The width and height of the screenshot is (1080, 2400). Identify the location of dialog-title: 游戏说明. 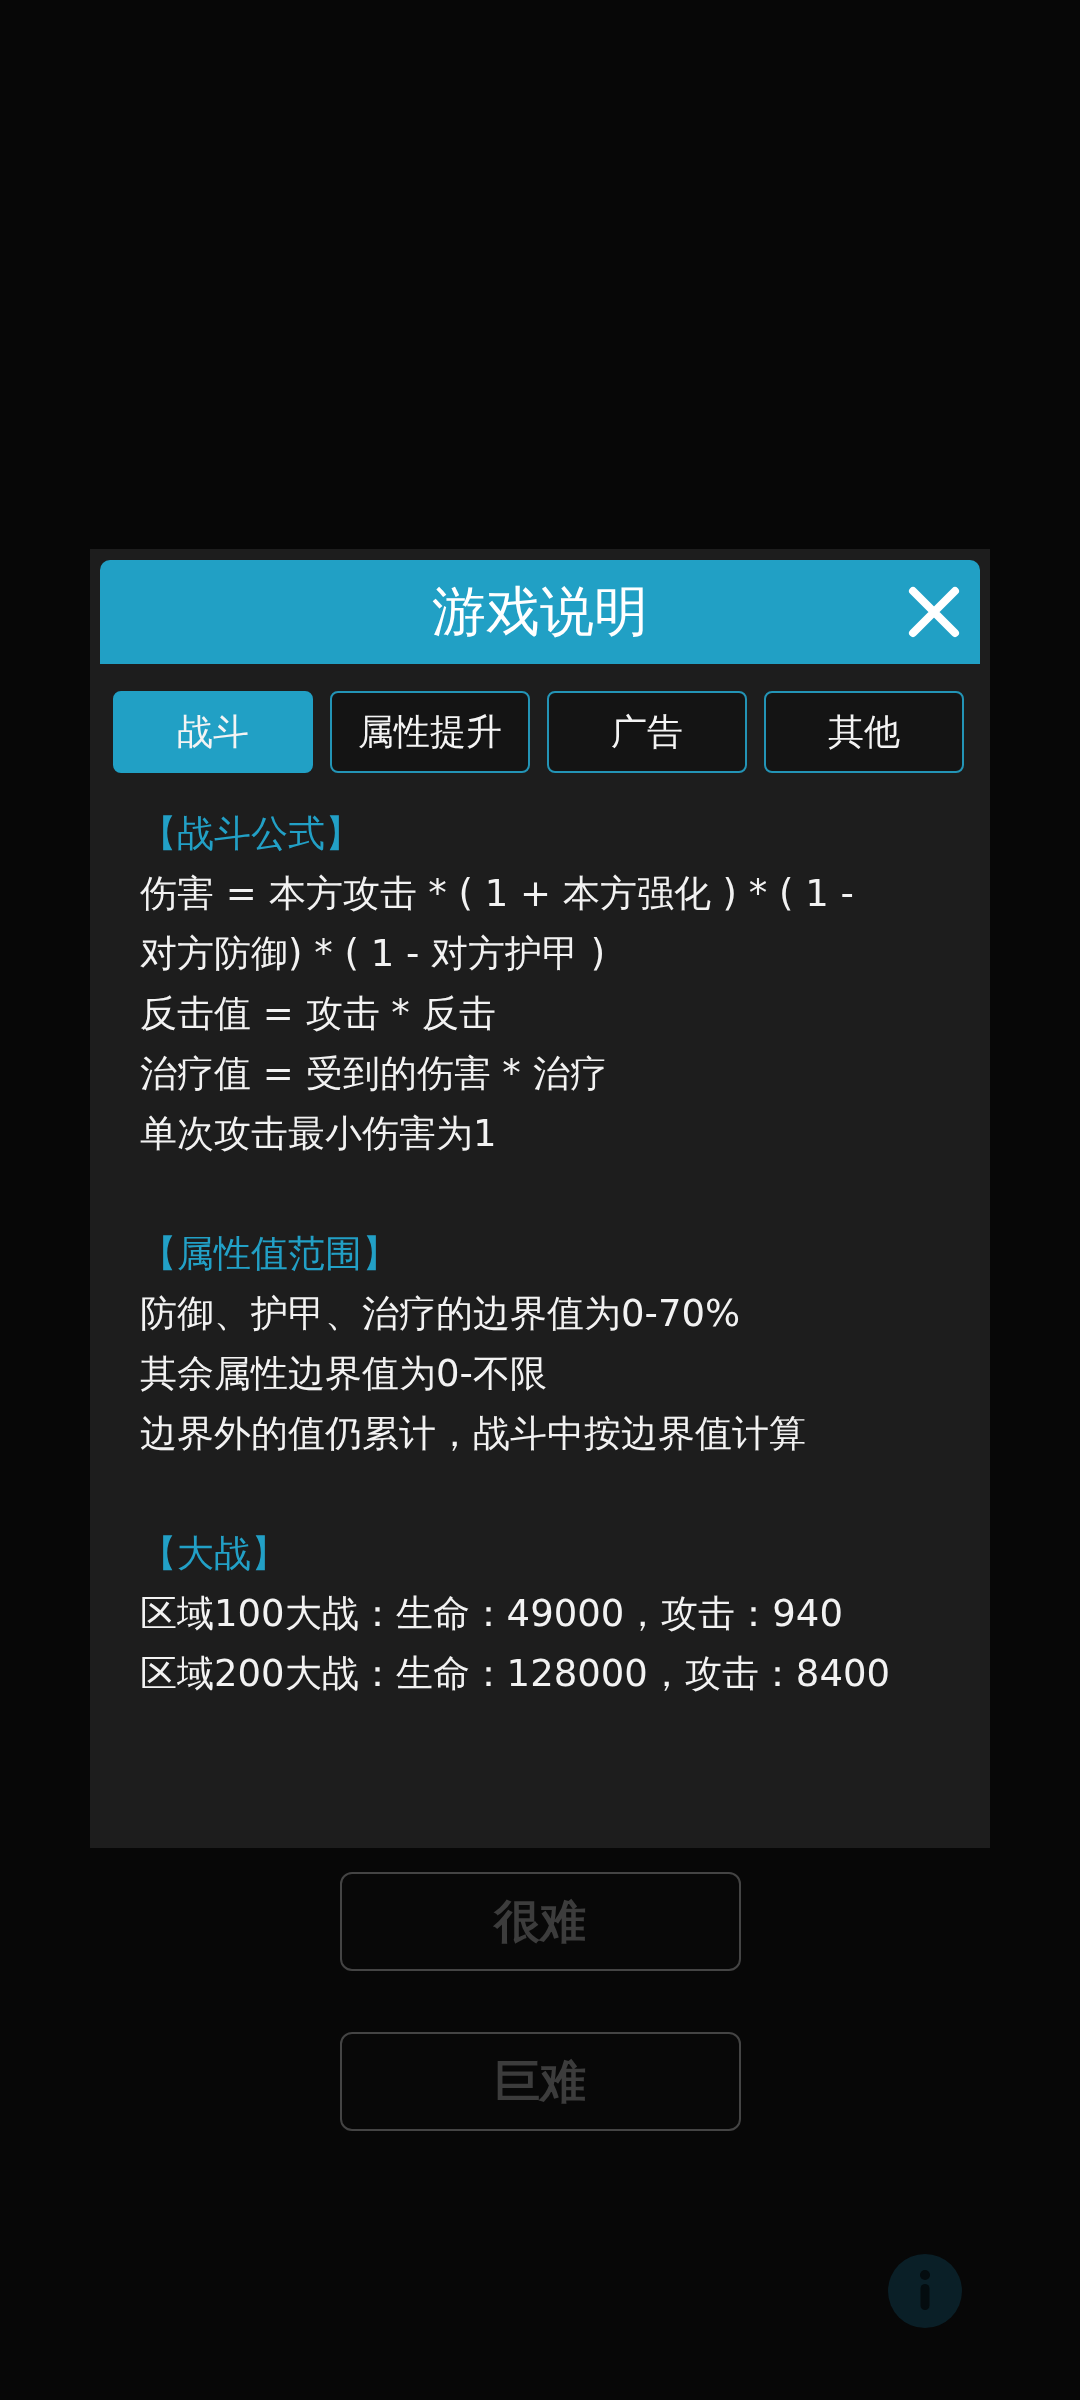
(540, 611).